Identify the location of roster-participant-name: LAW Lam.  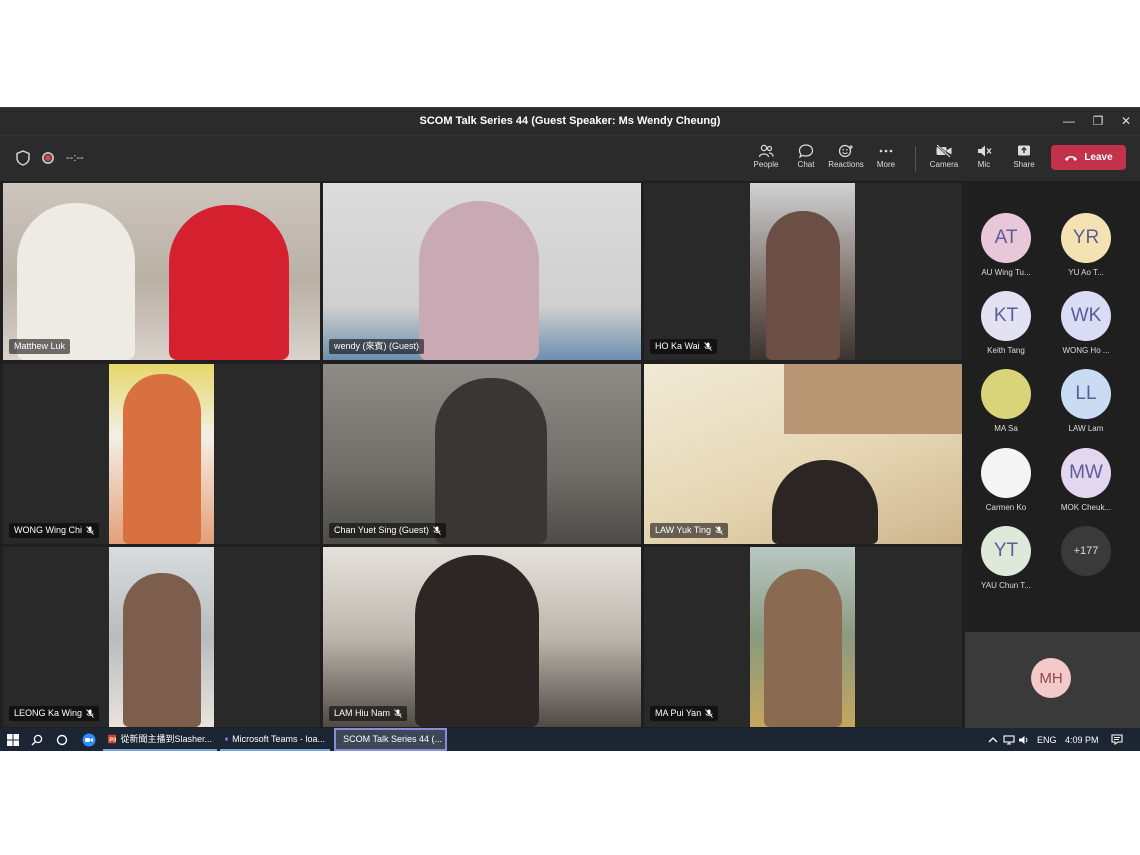
(1086, 428).